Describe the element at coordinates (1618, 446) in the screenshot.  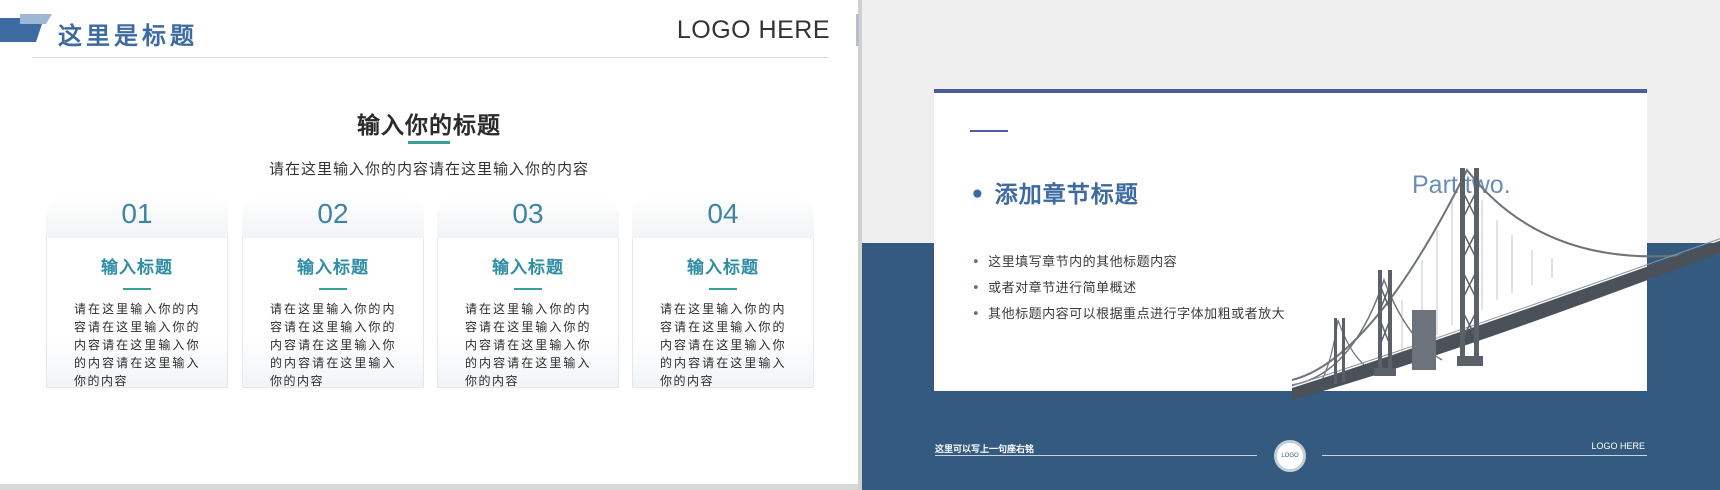
I see `footer-logo: LOGO HERE` at that location.